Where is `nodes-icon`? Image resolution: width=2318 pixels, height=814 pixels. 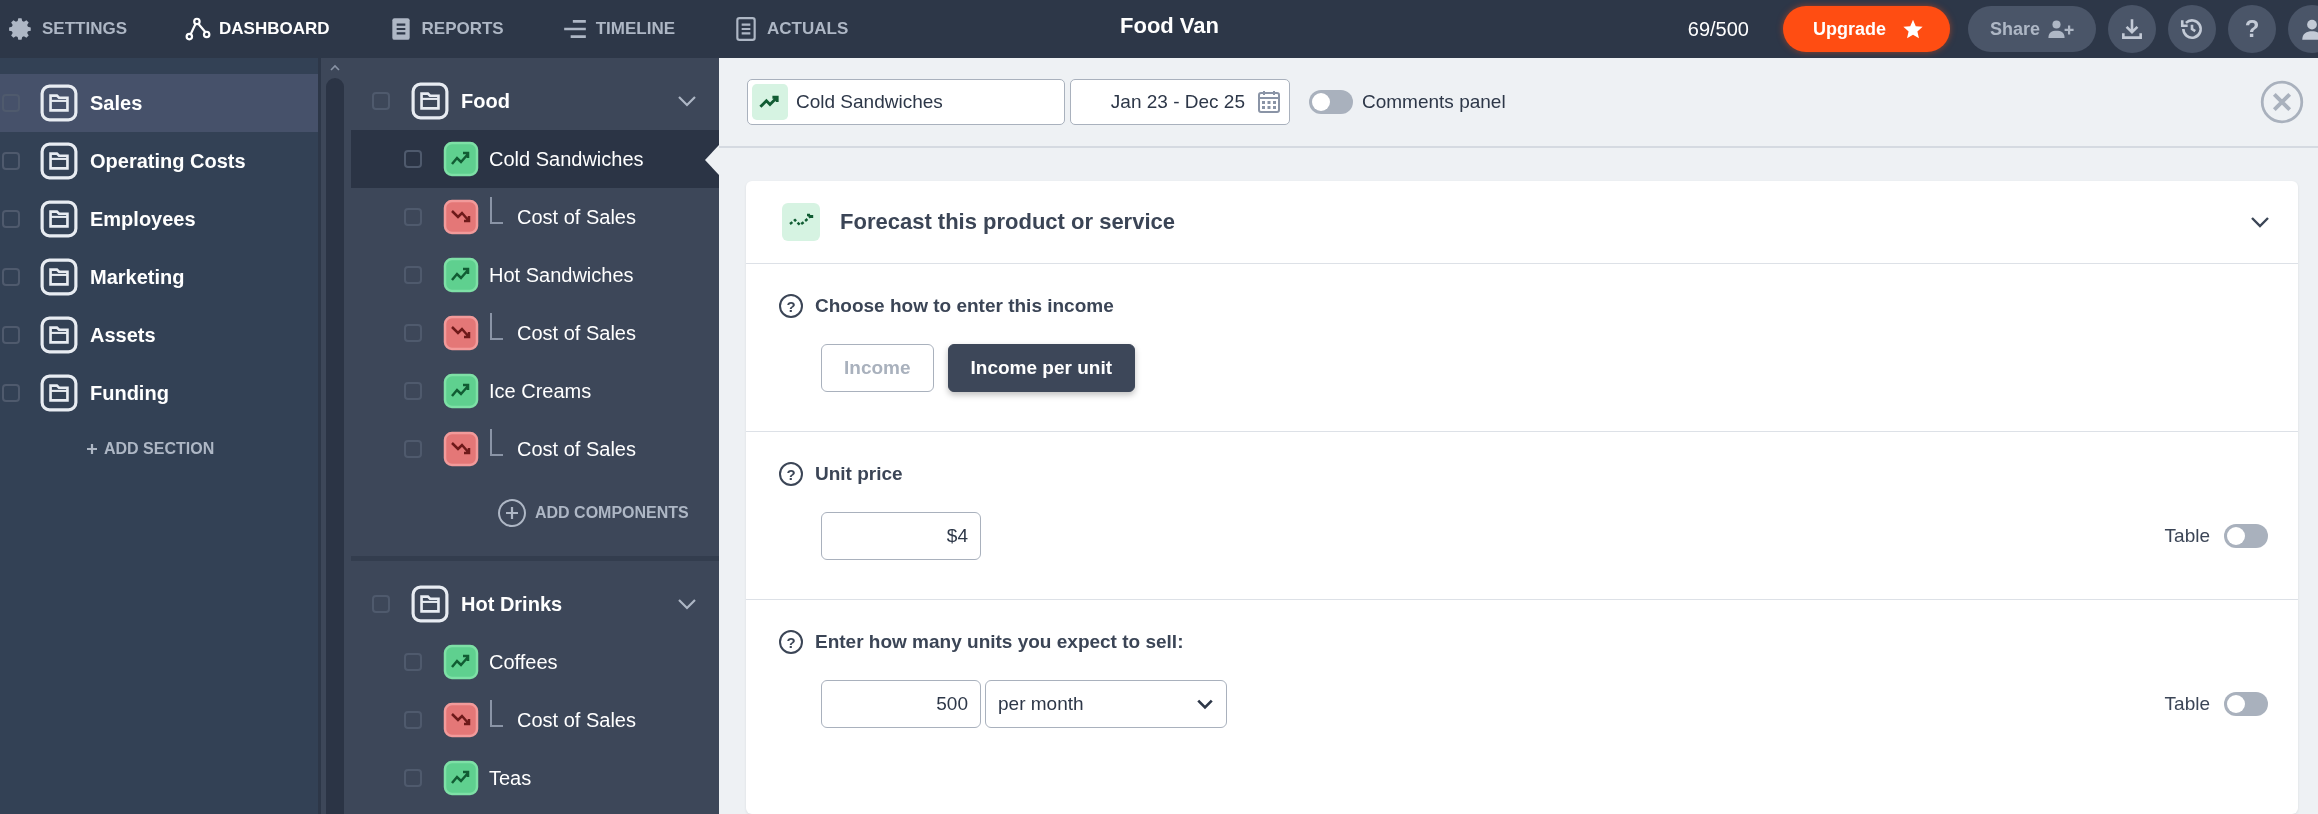
nodes-icon is located at coordinates (198, 29).